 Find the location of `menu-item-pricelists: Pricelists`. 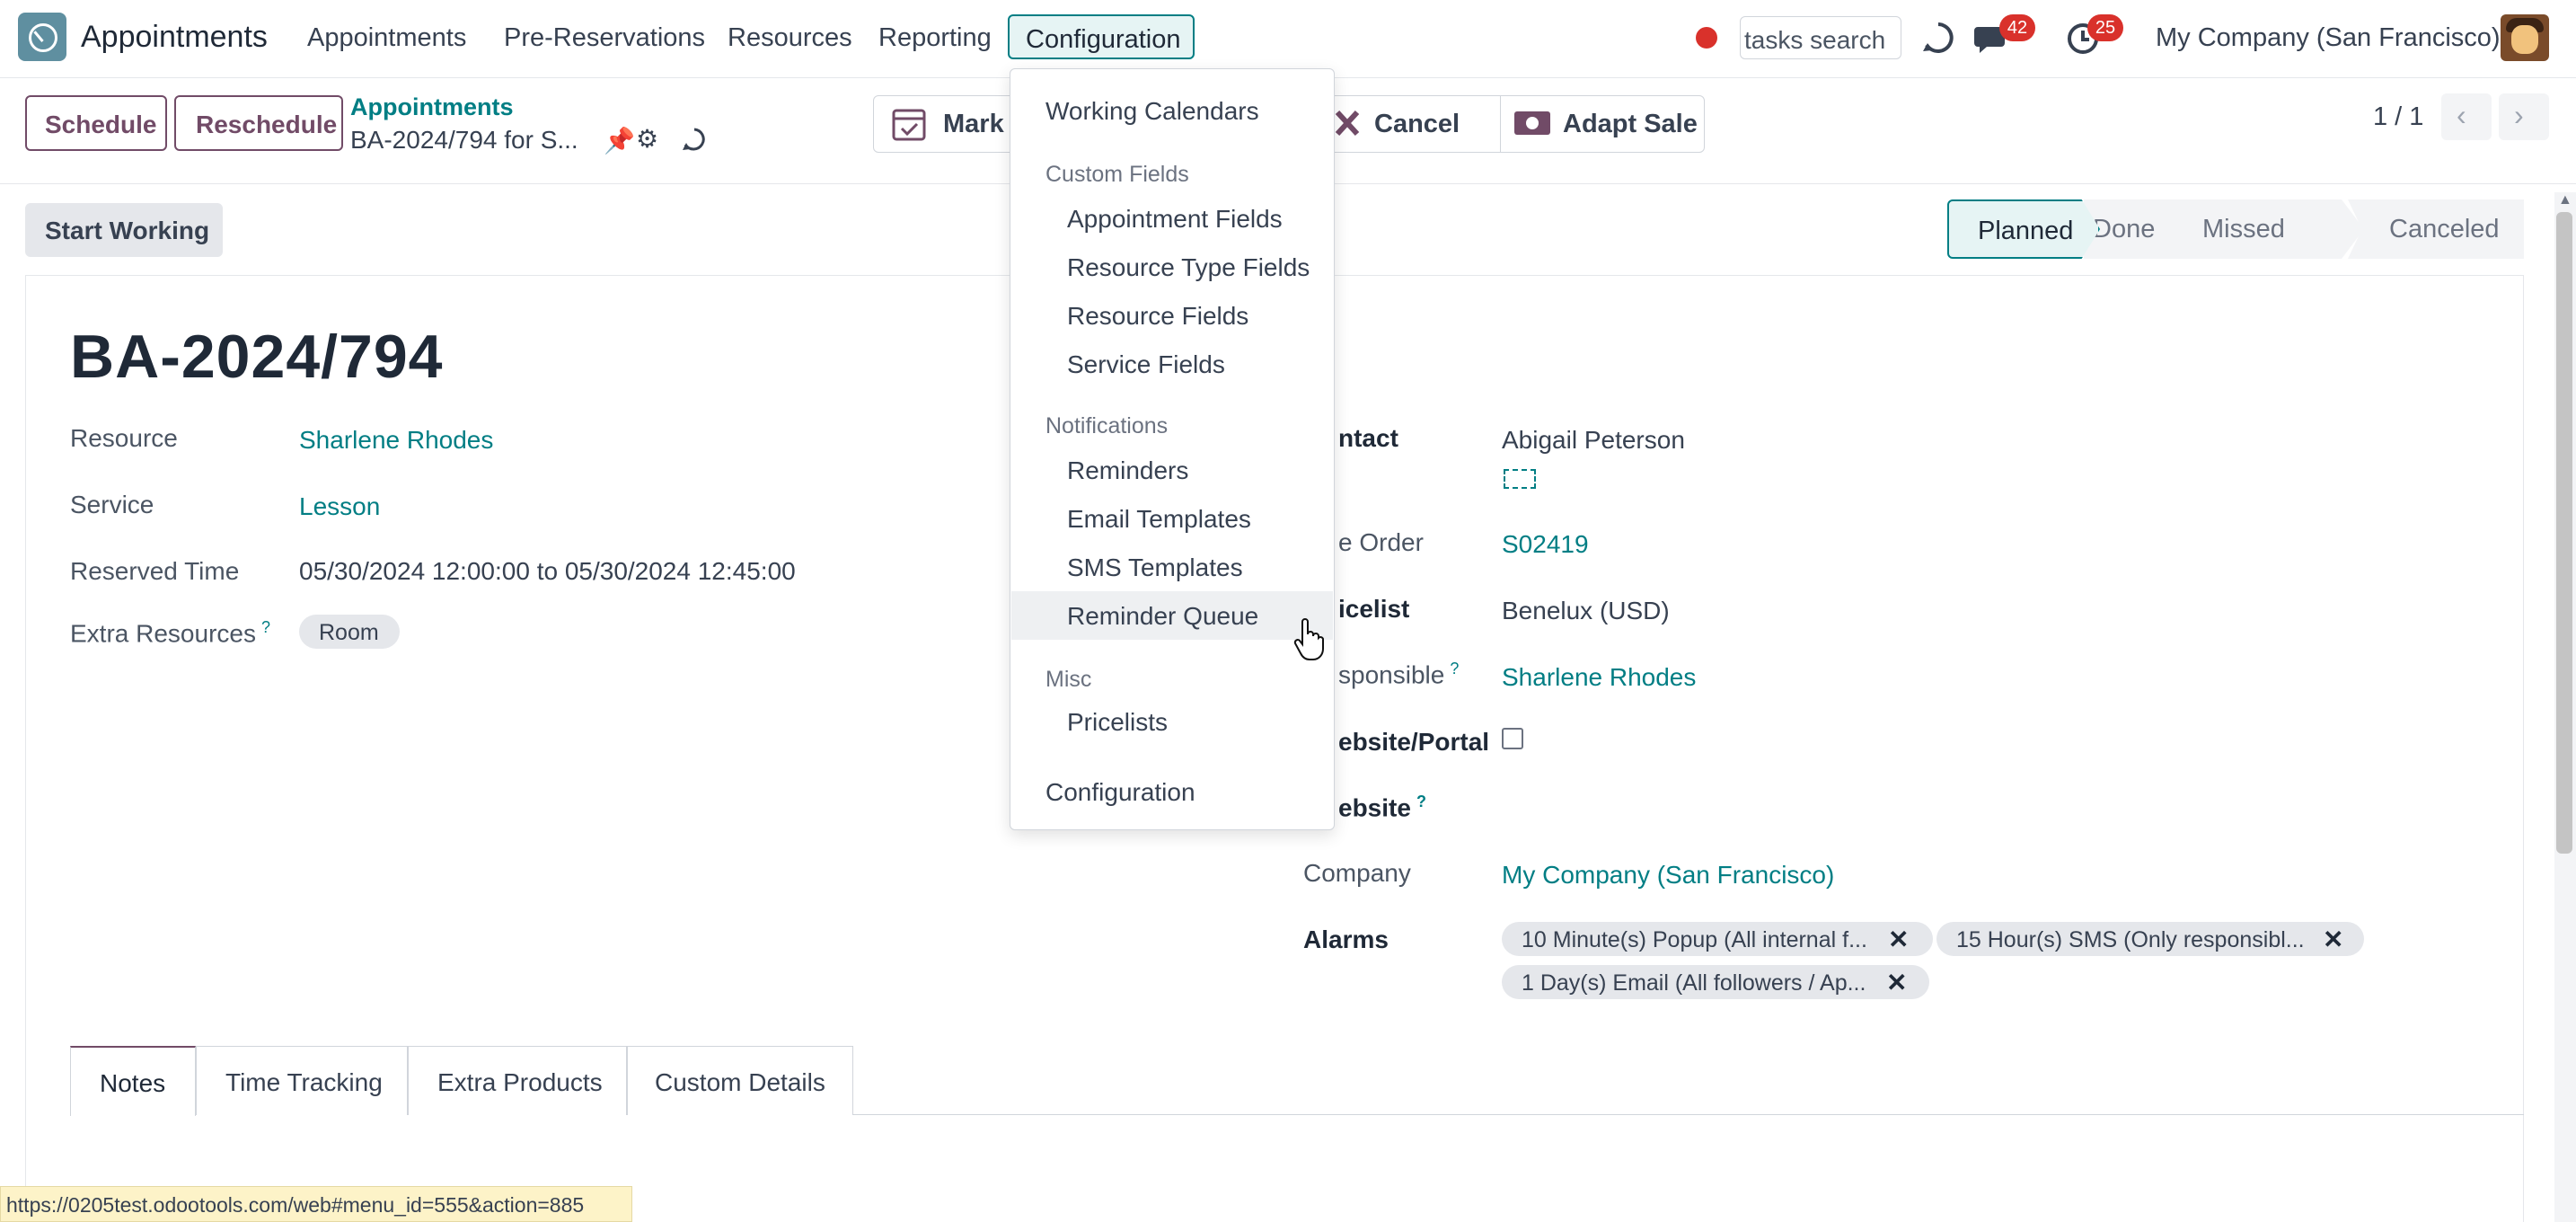

menu-item-pricelists: Pricelists is located at coordinates (1117, 722).